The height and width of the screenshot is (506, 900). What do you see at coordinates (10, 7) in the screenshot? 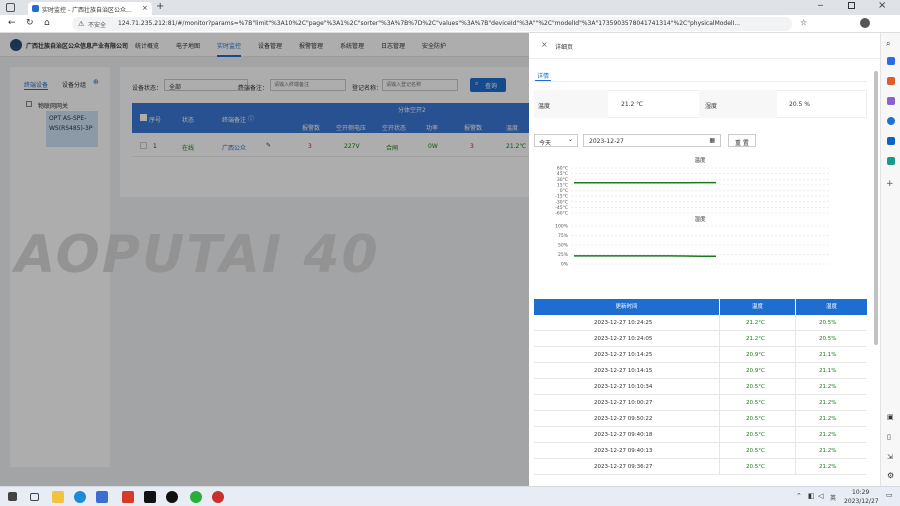
I see `window-menu-icon` at bounding box center [10, 7].